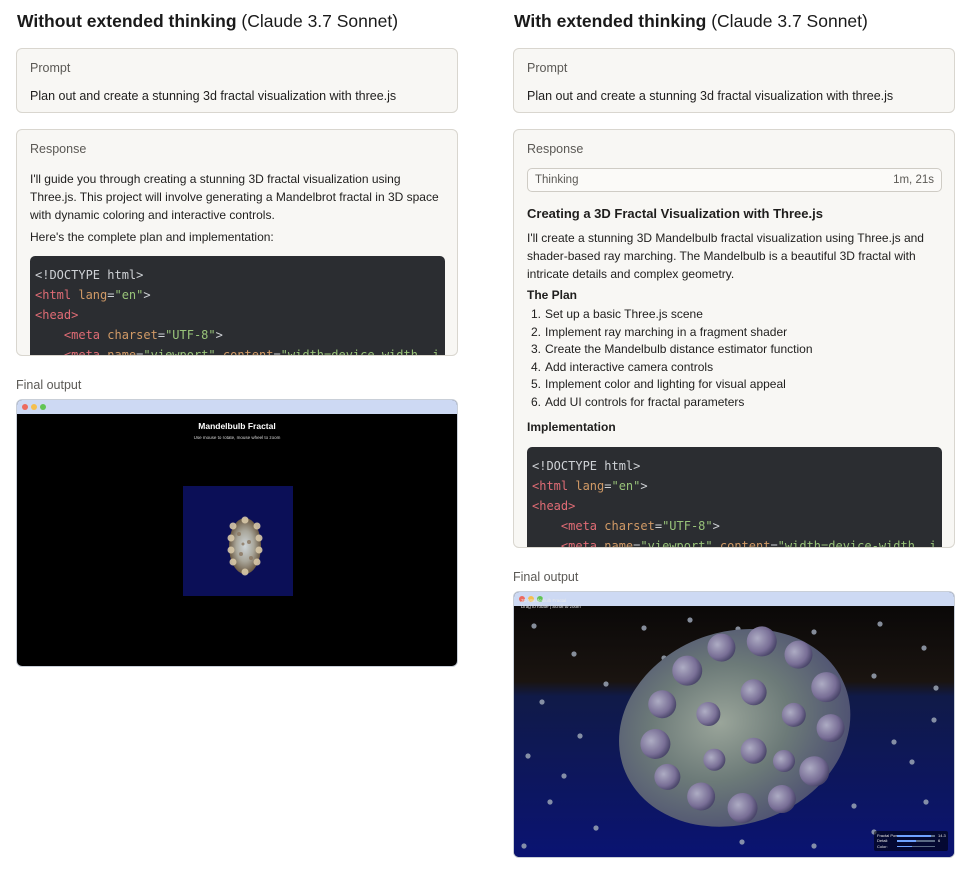 The width and height of the screenshot is (964, 869). I want to click on thinking-toggle: Thinking 1m, 21s, so click(734, 180).